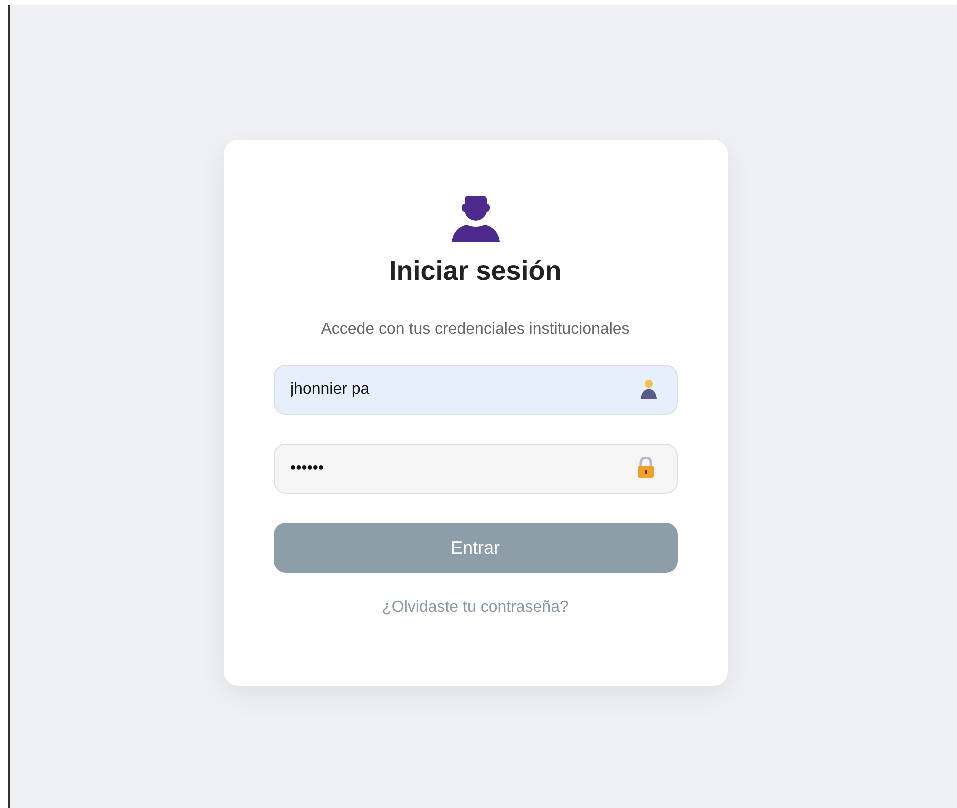  What do you see at coordinates (475, 219) in the screenshot?
I see `user-icon` at bounding box center [475, 219].